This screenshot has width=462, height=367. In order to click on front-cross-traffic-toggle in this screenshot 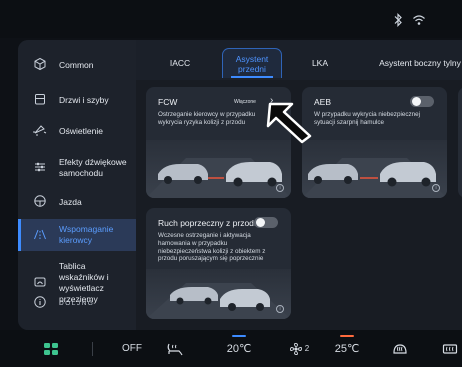, I will do `click(266, 222)`.